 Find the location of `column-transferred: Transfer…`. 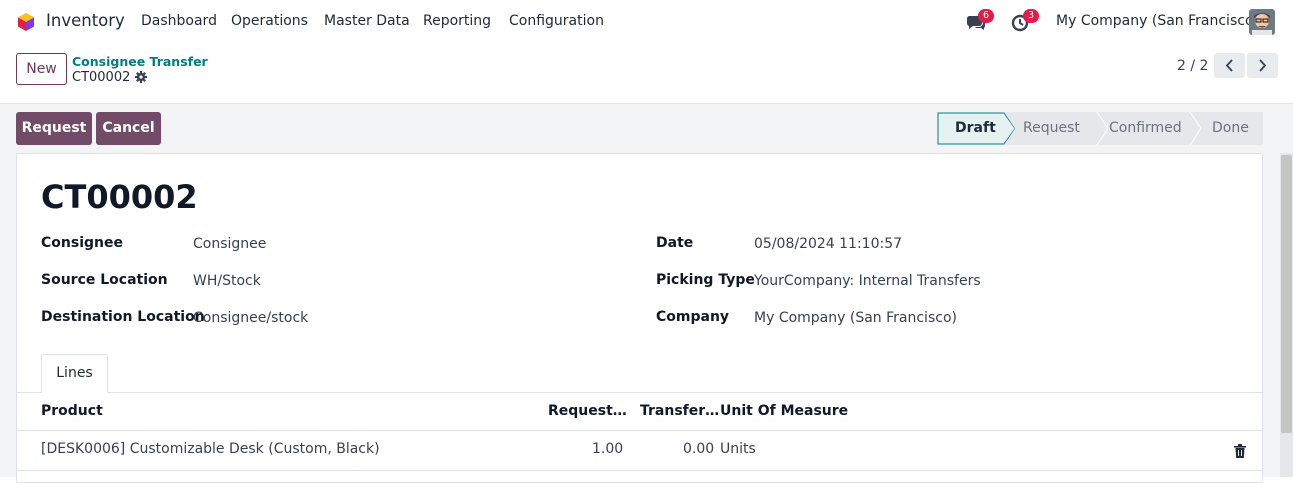

column-transferred: Transfer… is located at coordinates (679, 411).